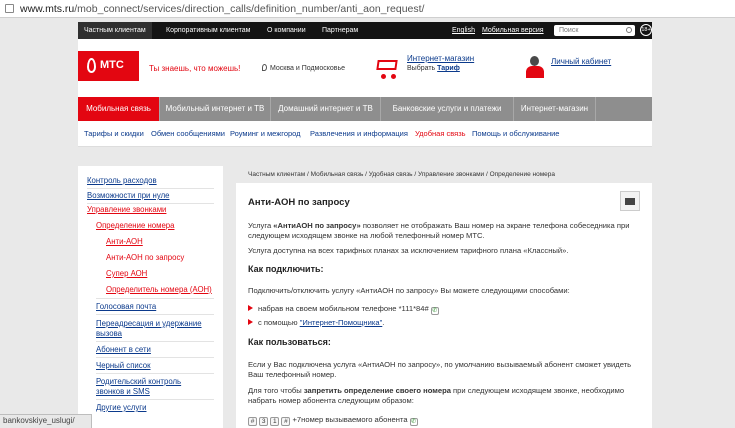  Describe the element at coordinates (9, 8) in the screenshot. I see `page-icon` at that location.